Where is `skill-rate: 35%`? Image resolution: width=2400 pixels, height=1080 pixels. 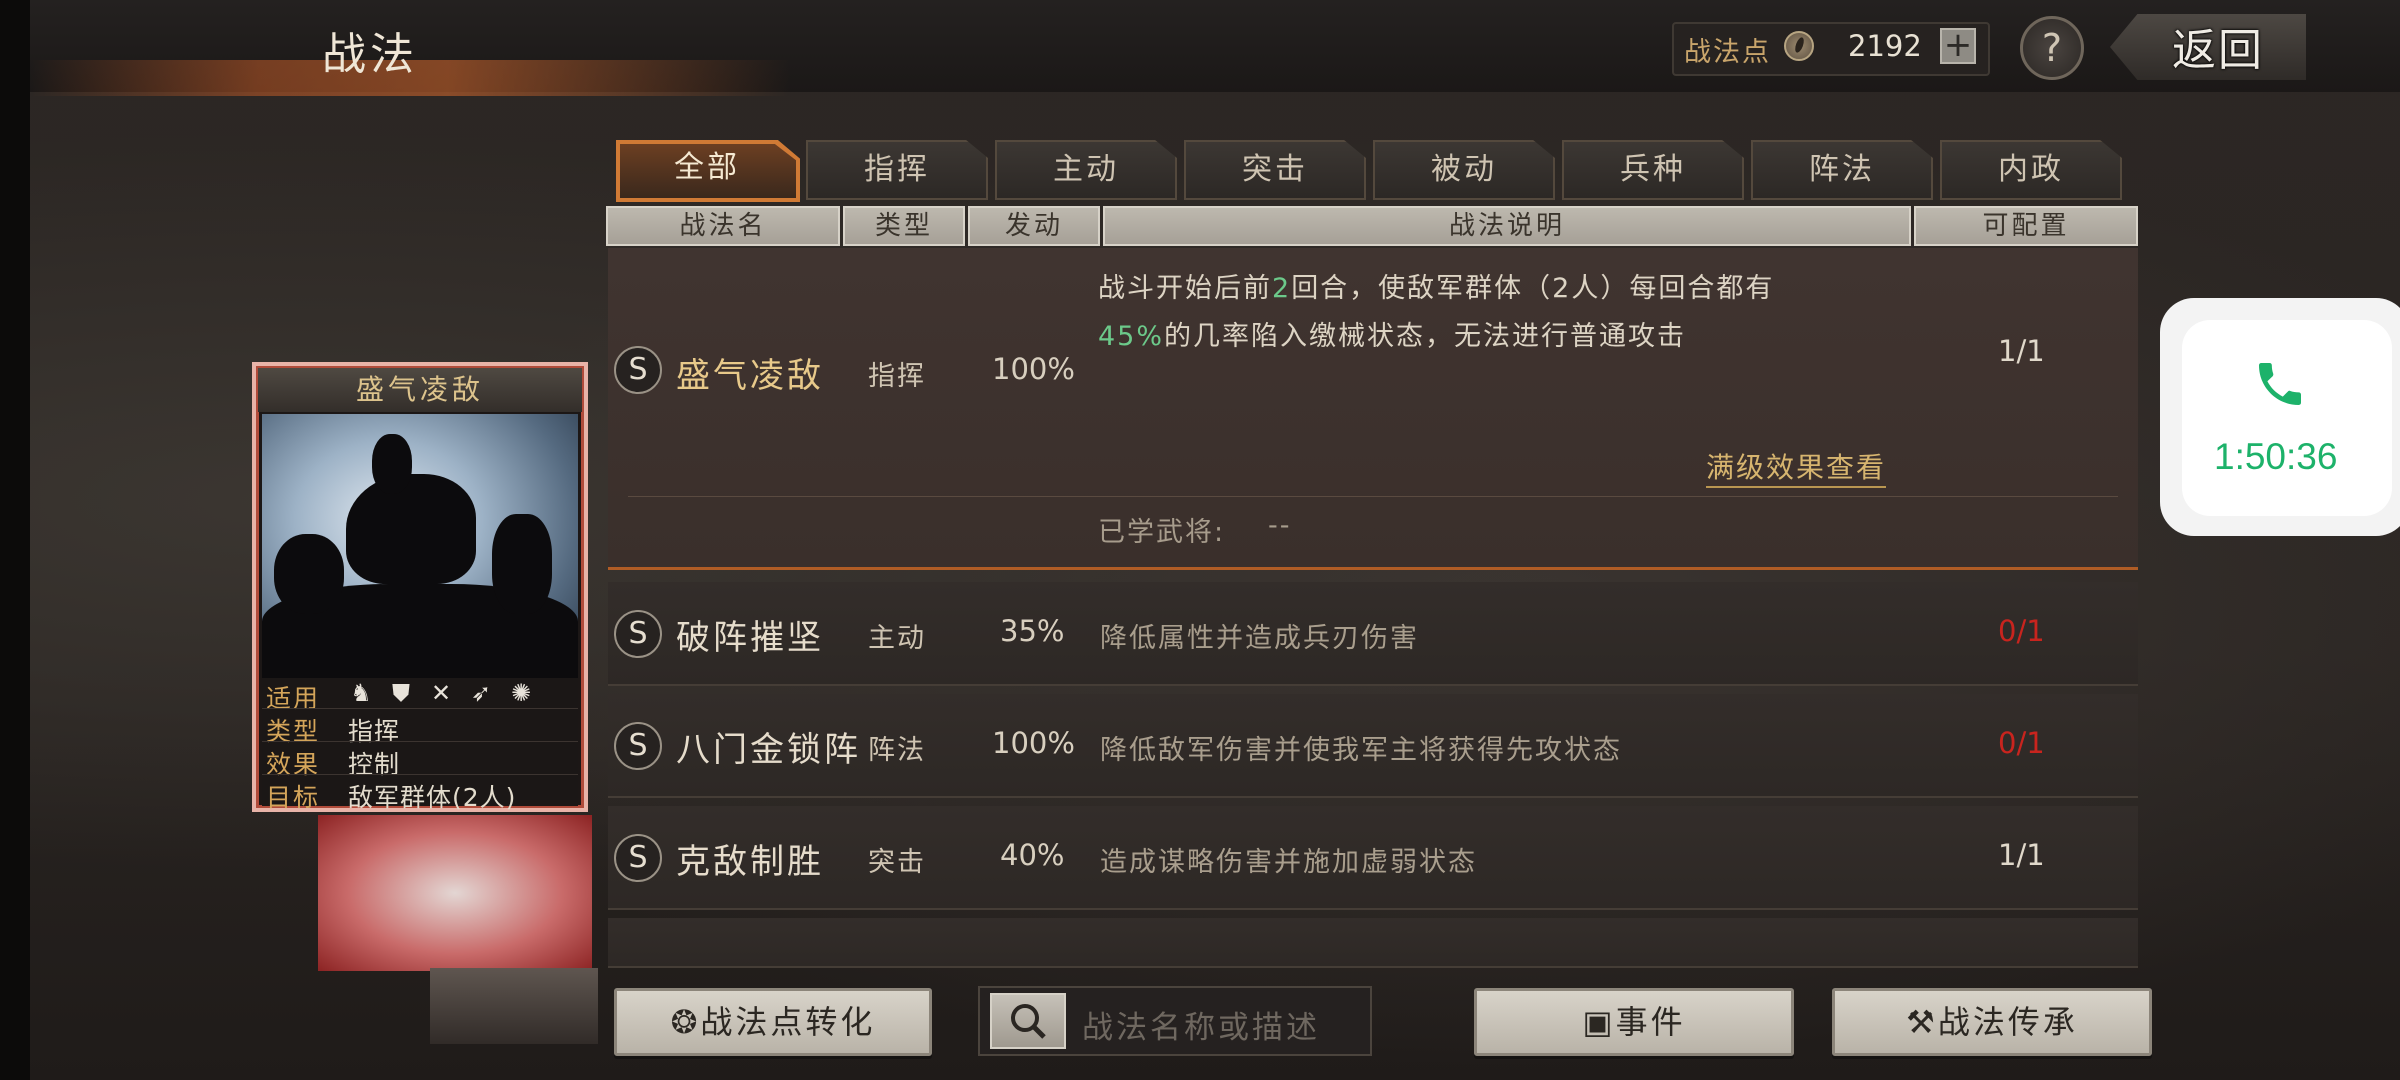 skill-rate: 35% is located at coordinates (1032, 631).